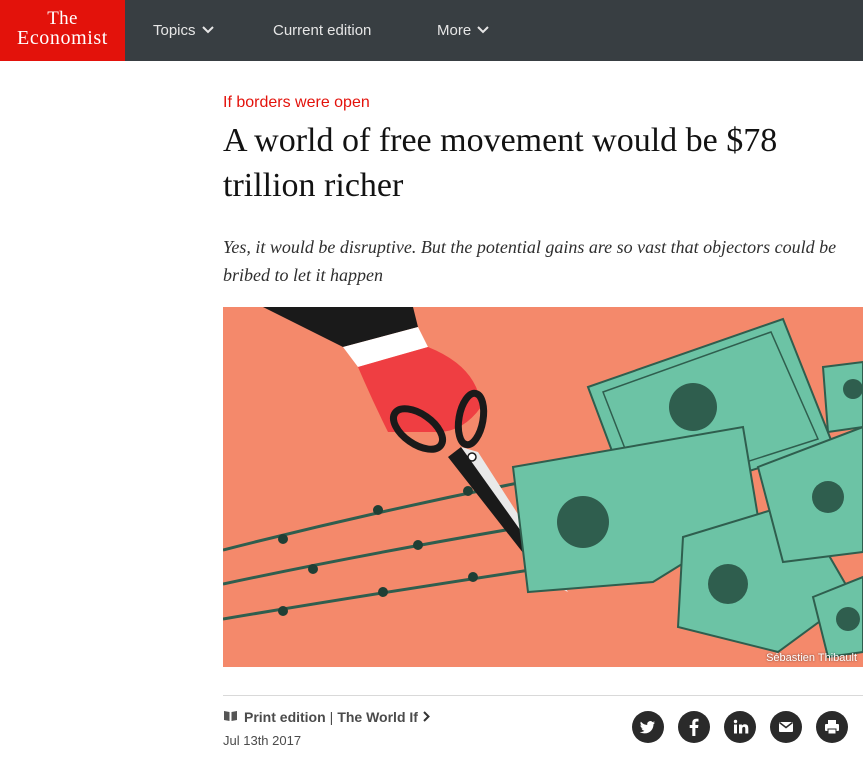 The width and height of the screenshot is (863, 758). I want to click on nav-current-edition: Current edition, so click(322, 30).